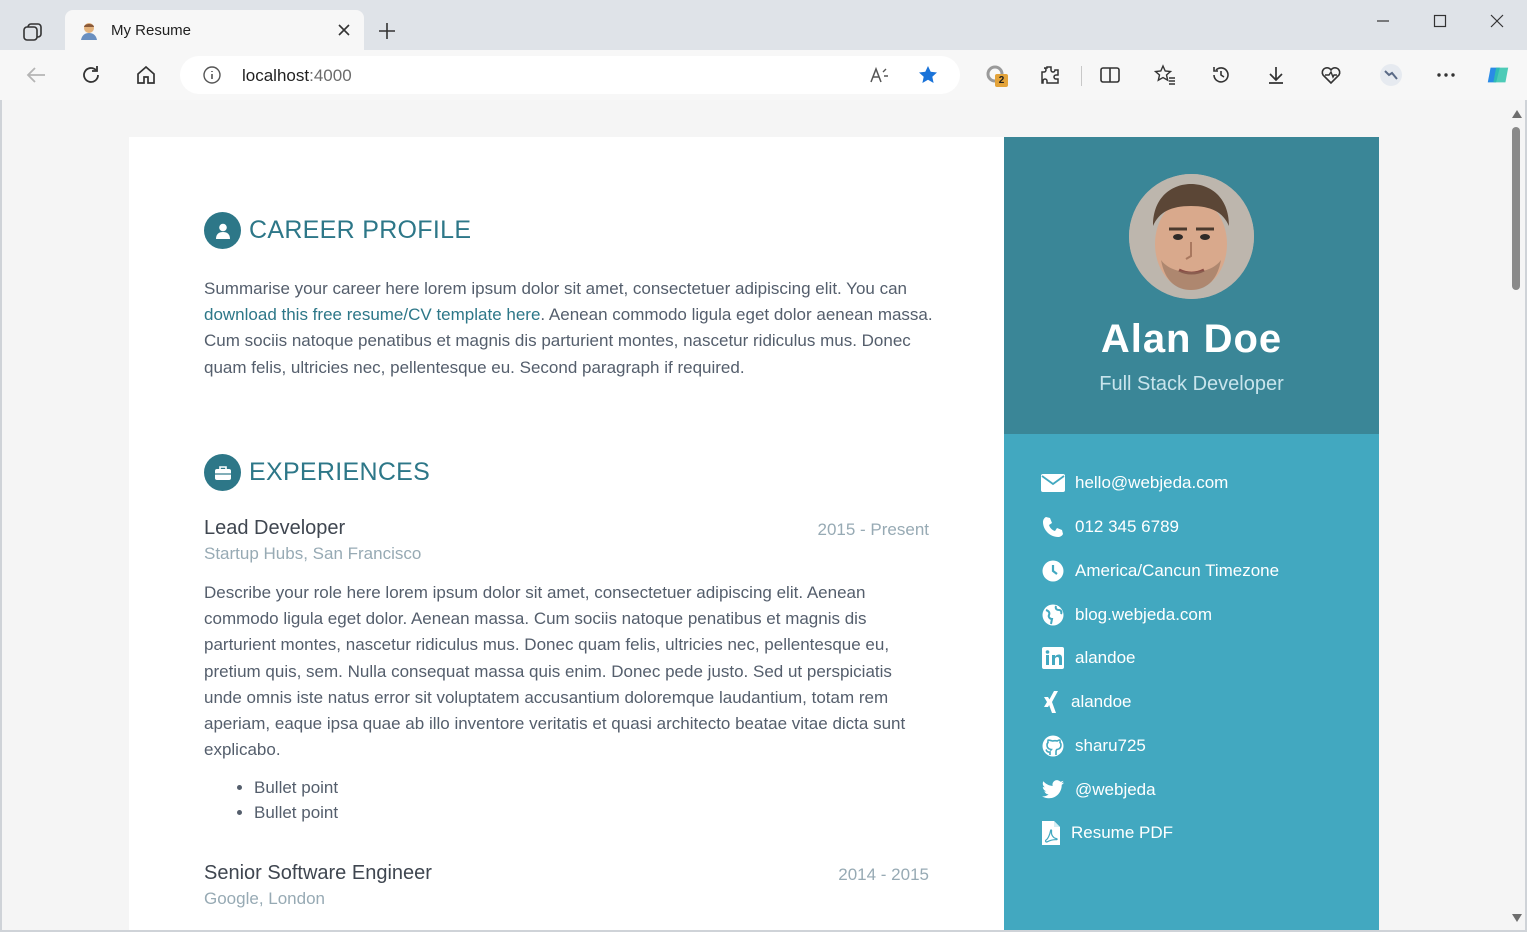 Image resolution: width=1527 pixels, height=932 pixels. Describe the element at coordinates (1053, 571) in the screenshot. I see `clock-icon` at that location.